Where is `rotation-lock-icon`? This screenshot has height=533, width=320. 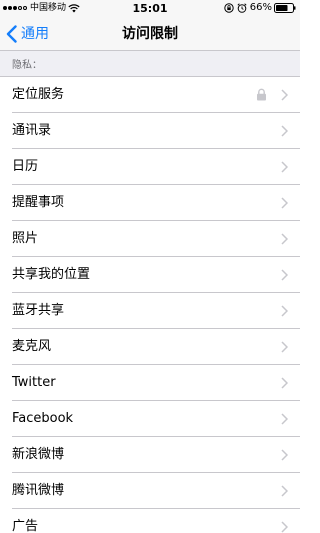 rotation-lock-icon is located at coordinates (229, 8).